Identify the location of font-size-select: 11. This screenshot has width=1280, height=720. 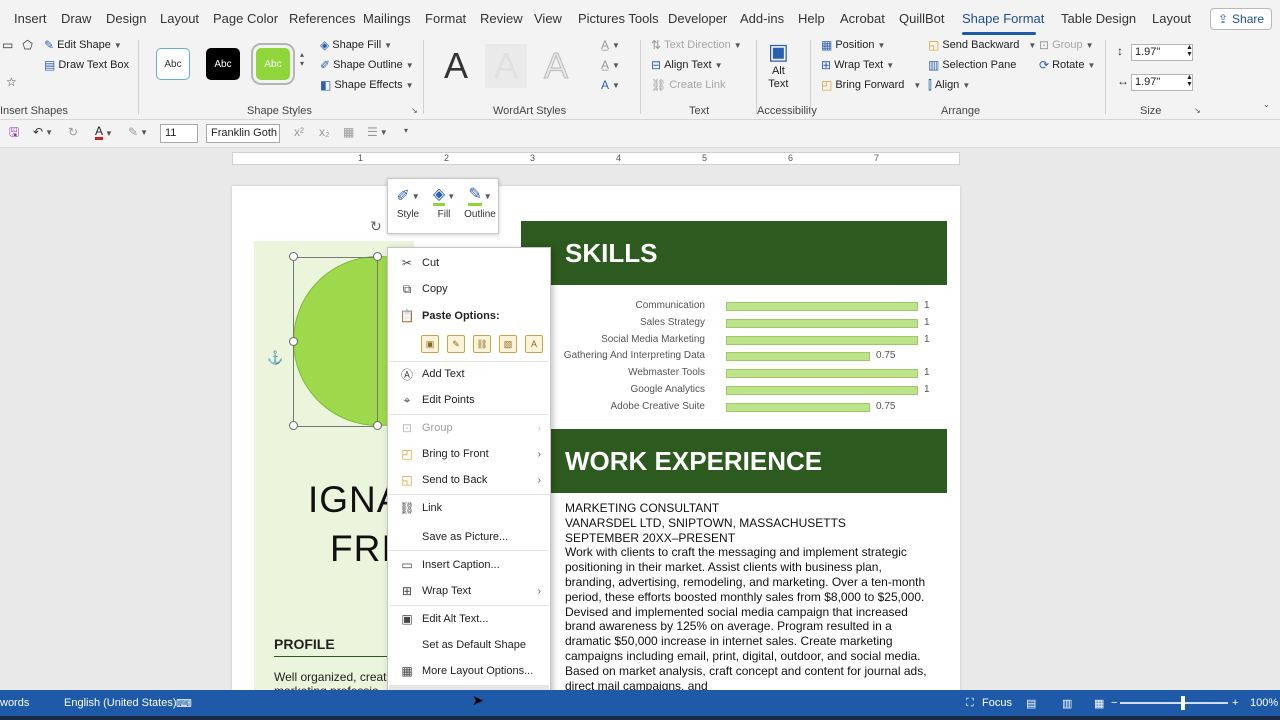
(179, 133).